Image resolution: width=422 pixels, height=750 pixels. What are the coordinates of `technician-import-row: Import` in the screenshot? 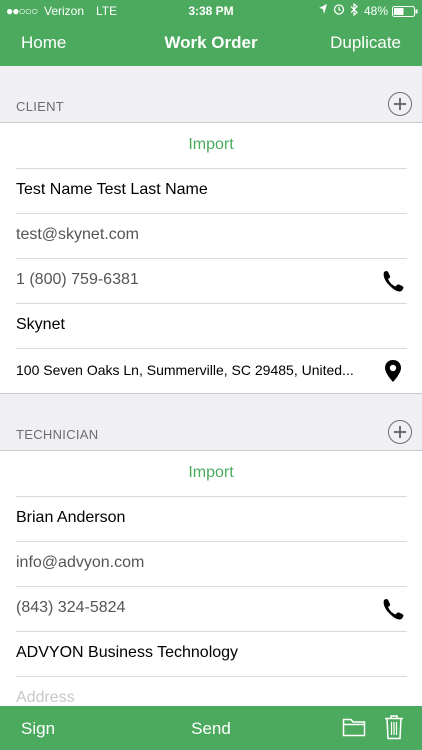 It's located at (211, 473).